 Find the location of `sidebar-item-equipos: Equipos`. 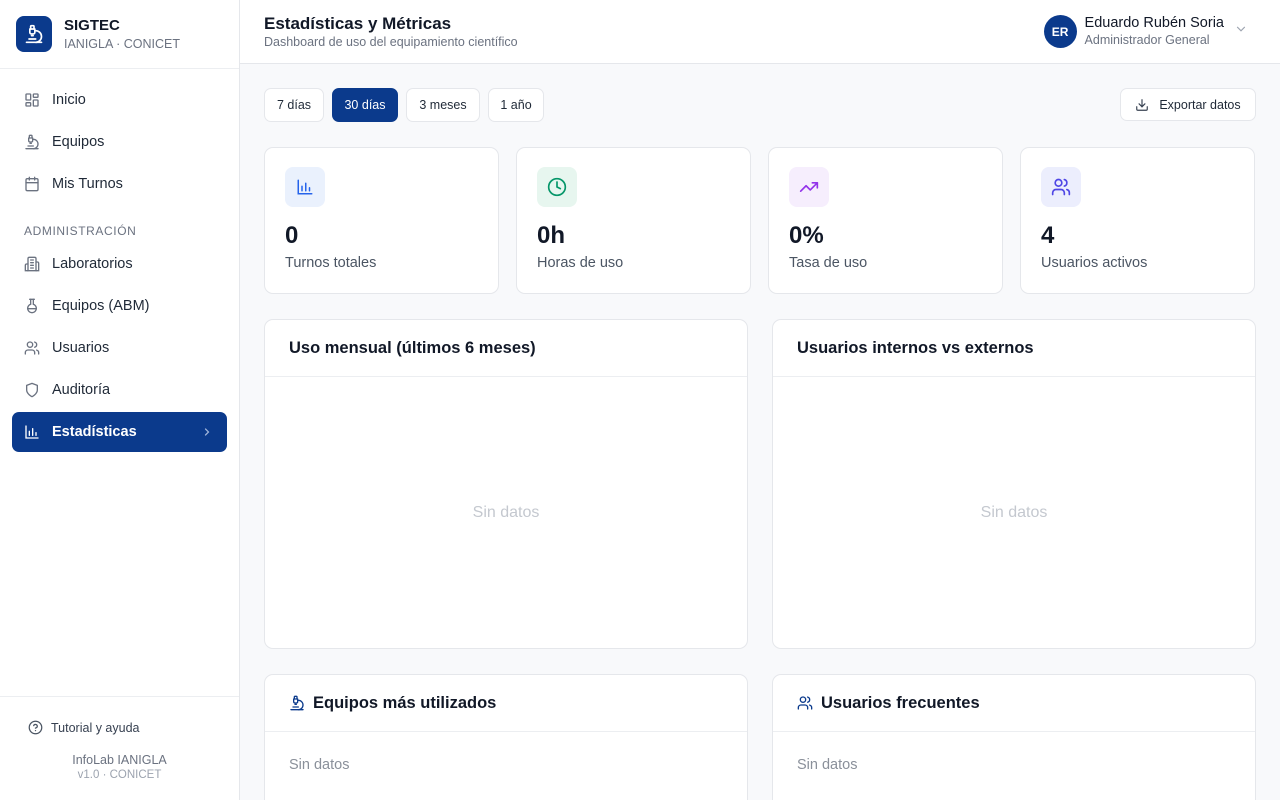

sidebar-item-equipos: Equipos is located at coordinates (119, 142).